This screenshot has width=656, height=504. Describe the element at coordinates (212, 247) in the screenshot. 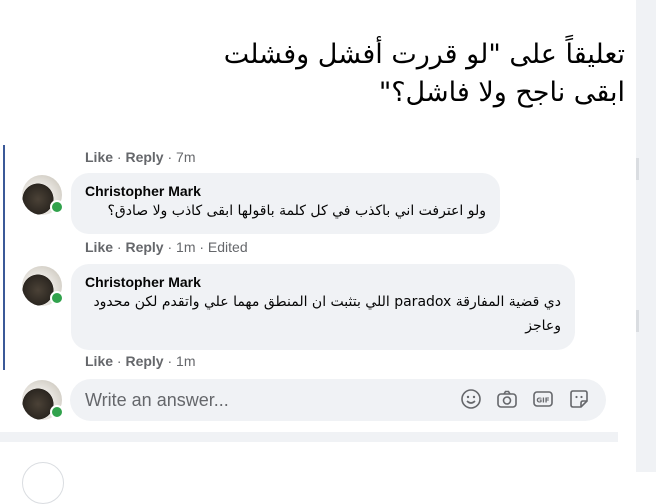

I see `comment-timestamp: 1m · Edited` at that location.